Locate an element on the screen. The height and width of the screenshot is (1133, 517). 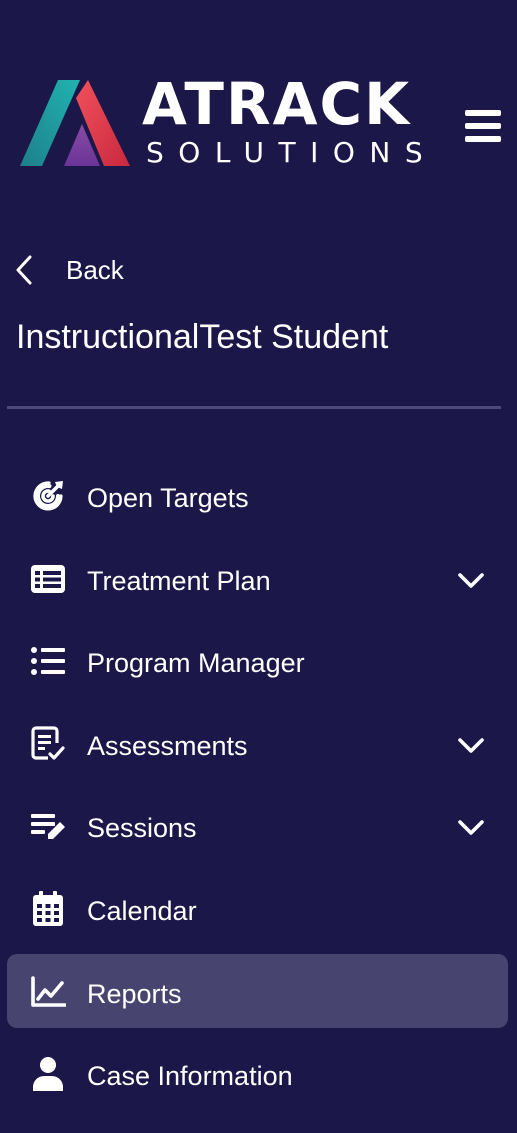
nav-label: Program Manager is located at coordinates (196, 663).